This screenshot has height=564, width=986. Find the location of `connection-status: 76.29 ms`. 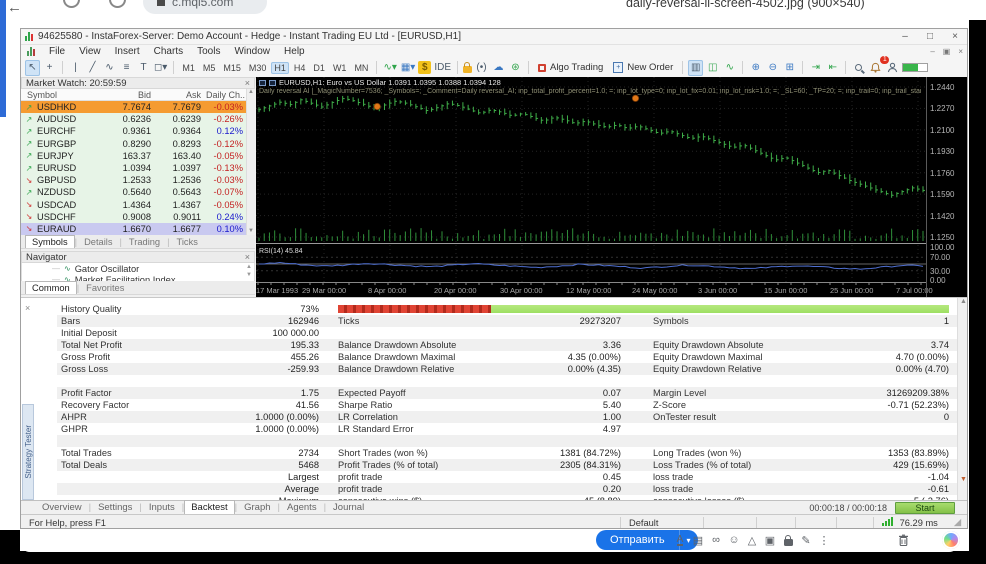

connection-status: 76.29 ms is located at coordinates (910, 522).